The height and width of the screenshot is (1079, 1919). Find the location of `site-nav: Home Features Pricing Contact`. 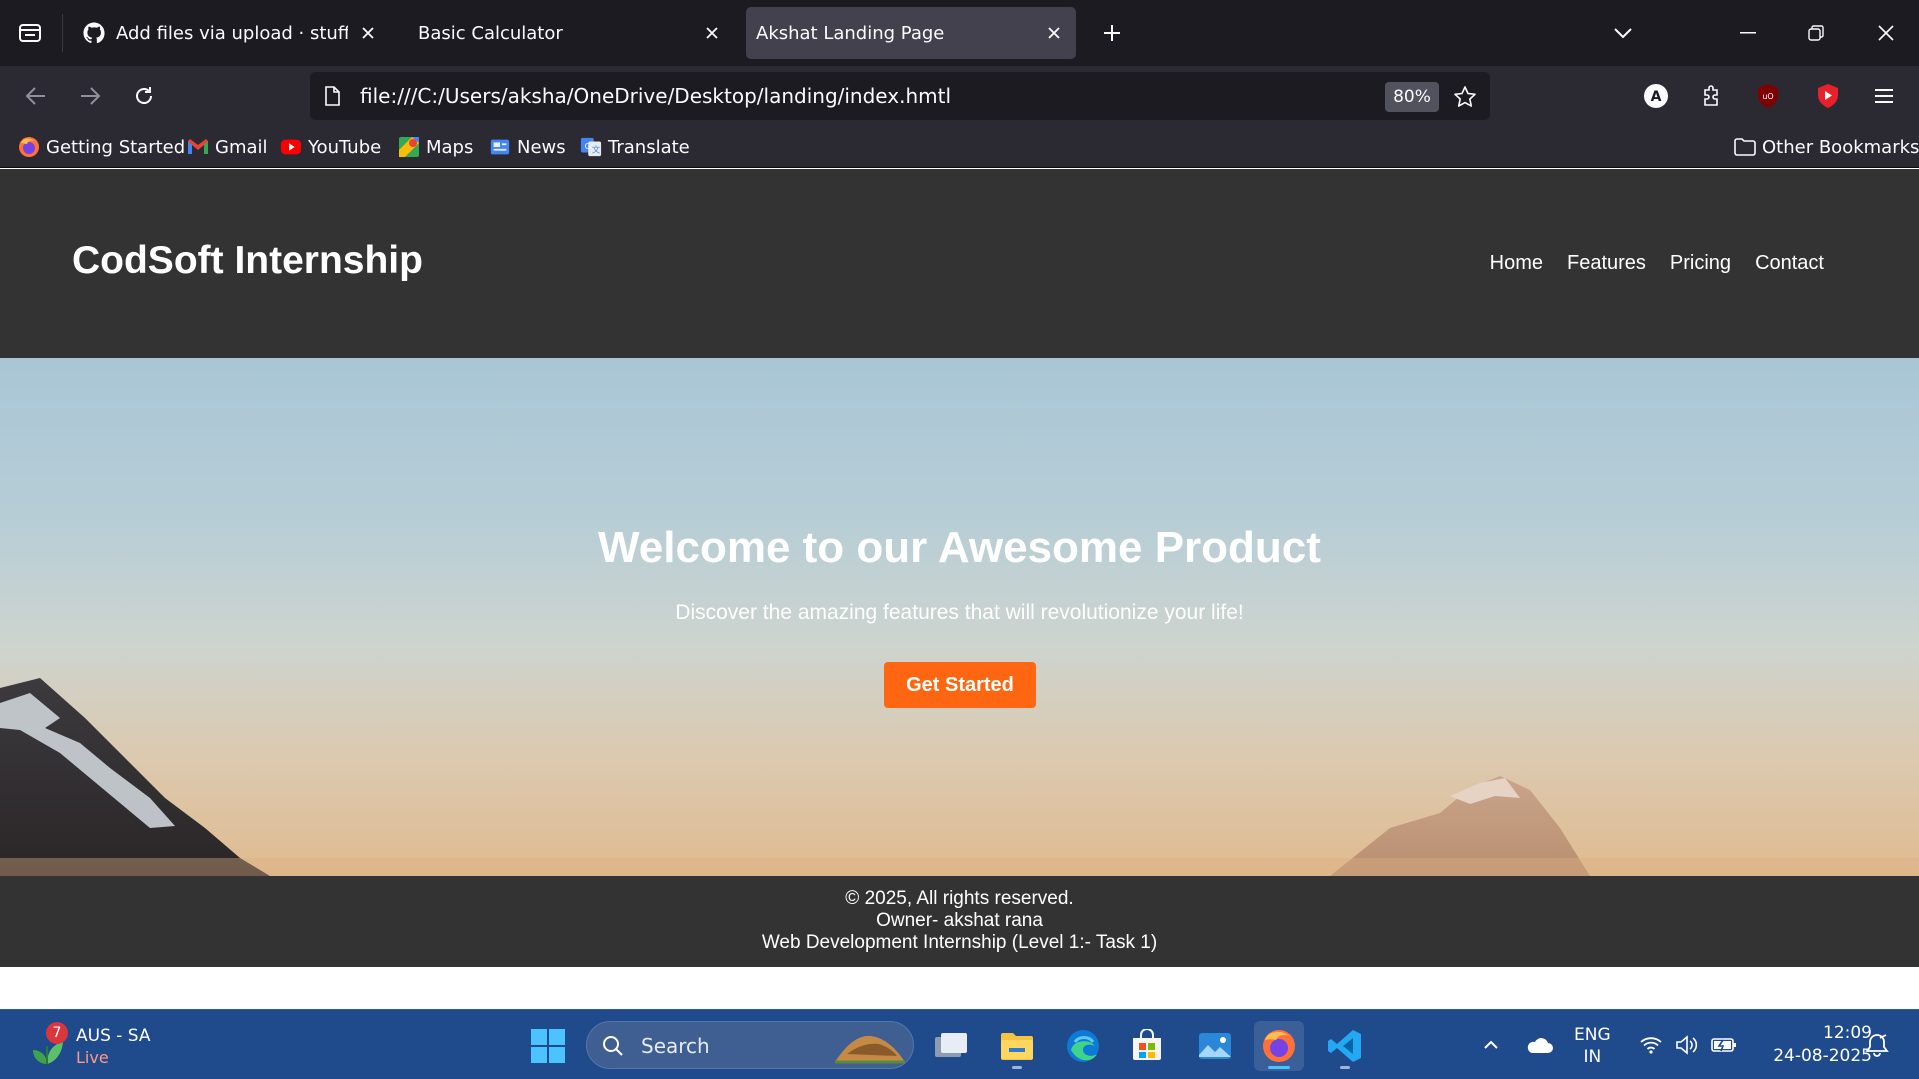

site-nav: Home Features Pricing Contact is located at coordinates (1657, 263).